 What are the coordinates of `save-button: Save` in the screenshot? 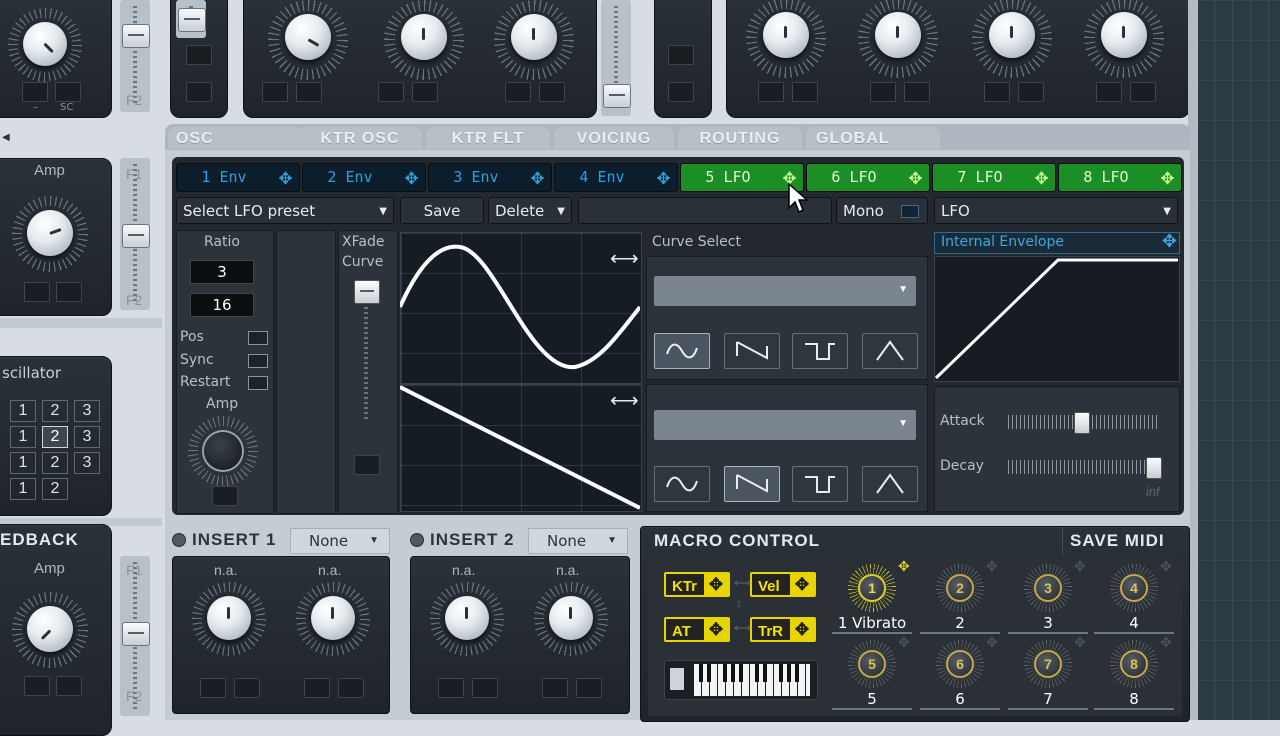 It's located at (442, 210).